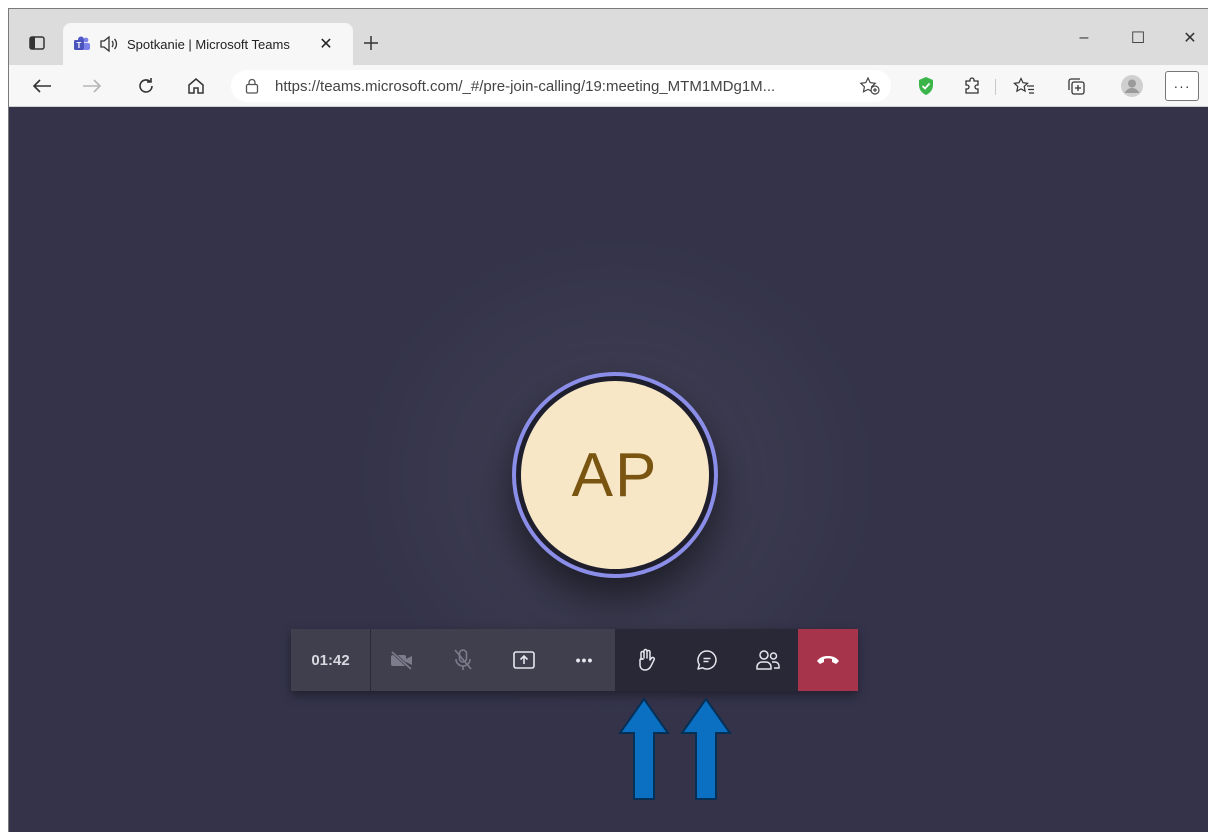 The width and height of the screenshot is (1208, 832). What do you see at coordinates (1132, 86) in the screenshot?
I see `profile-icon` at bounding box center [1132, 86].